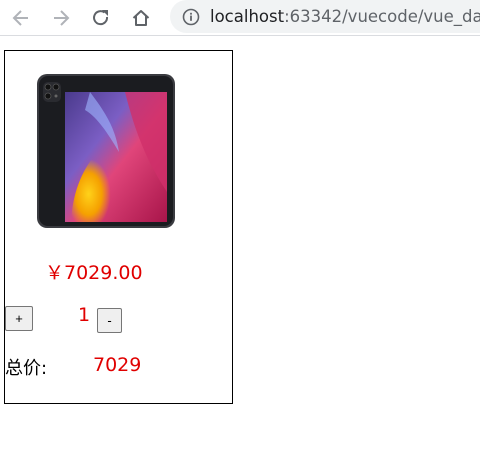 This screenshot has width=480, height=451. I want to click on quantity-stepper: + 1 -, so click(118, 318).